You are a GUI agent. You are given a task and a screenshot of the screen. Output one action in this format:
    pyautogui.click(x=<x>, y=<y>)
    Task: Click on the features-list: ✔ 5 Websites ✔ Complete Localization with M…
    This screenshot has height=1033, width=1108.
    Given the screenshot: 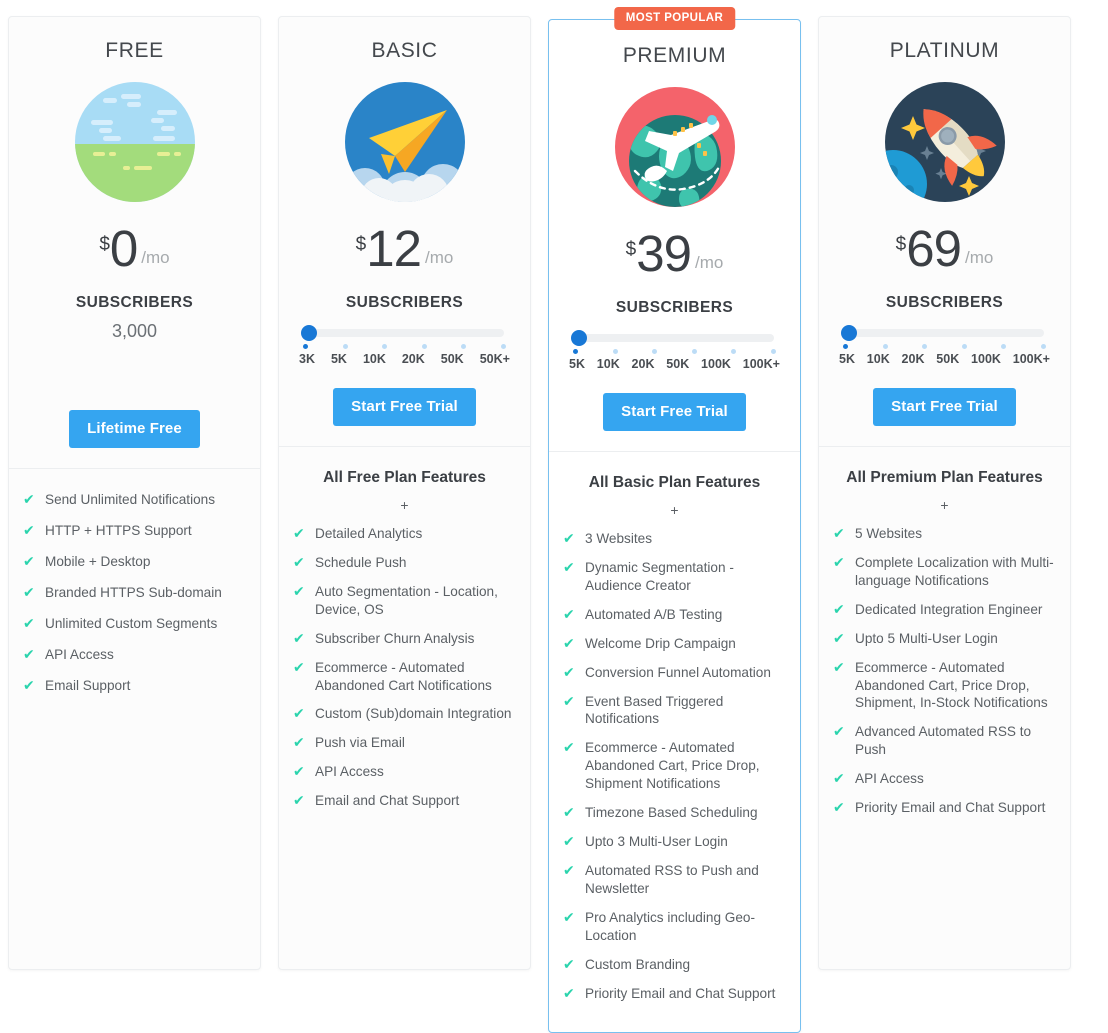 What is the action you would take?
    pyautogui.click(x=944, y=671)
    